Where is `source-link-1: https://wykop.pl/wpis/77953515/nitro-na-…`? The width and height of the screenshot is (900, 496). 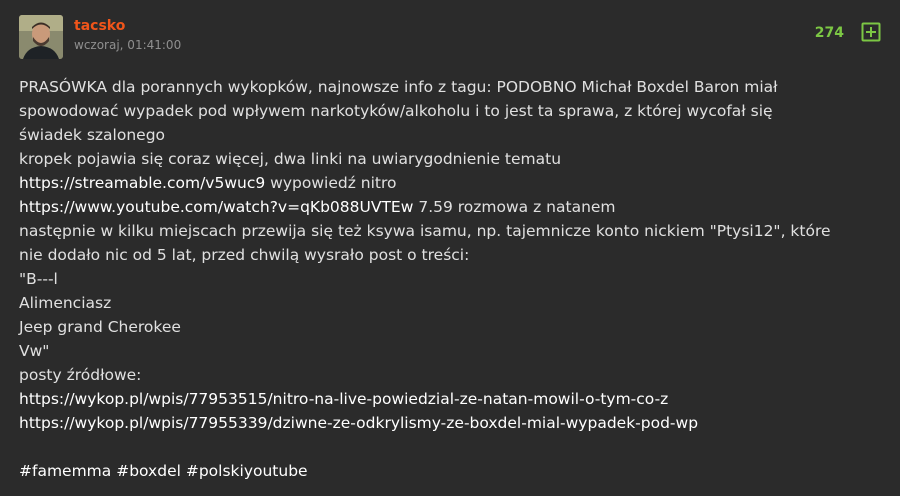
source-link-1: https://wykop.pl/wpis/77953515/nitro-na-… is located at coordinates (343, 399).